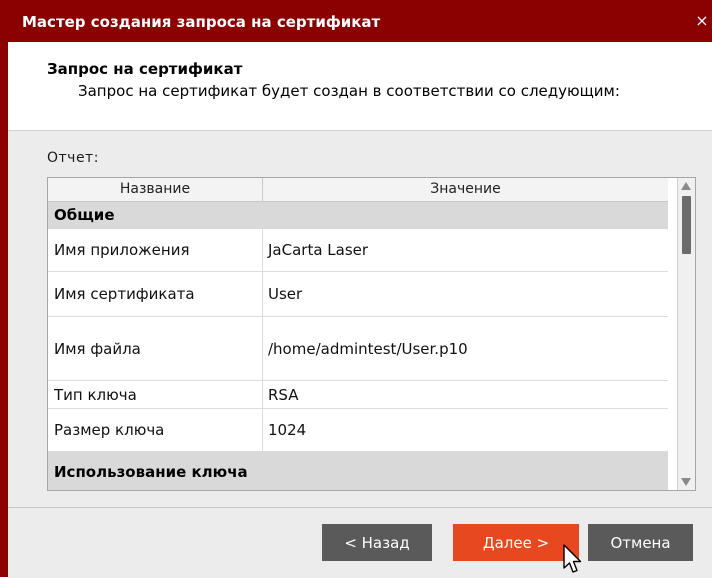 This screenshot has width=712, height=578. Describe the element at coordinates (640, 542) in the screenshot. I see `cancel-button: Отмена` at that location.